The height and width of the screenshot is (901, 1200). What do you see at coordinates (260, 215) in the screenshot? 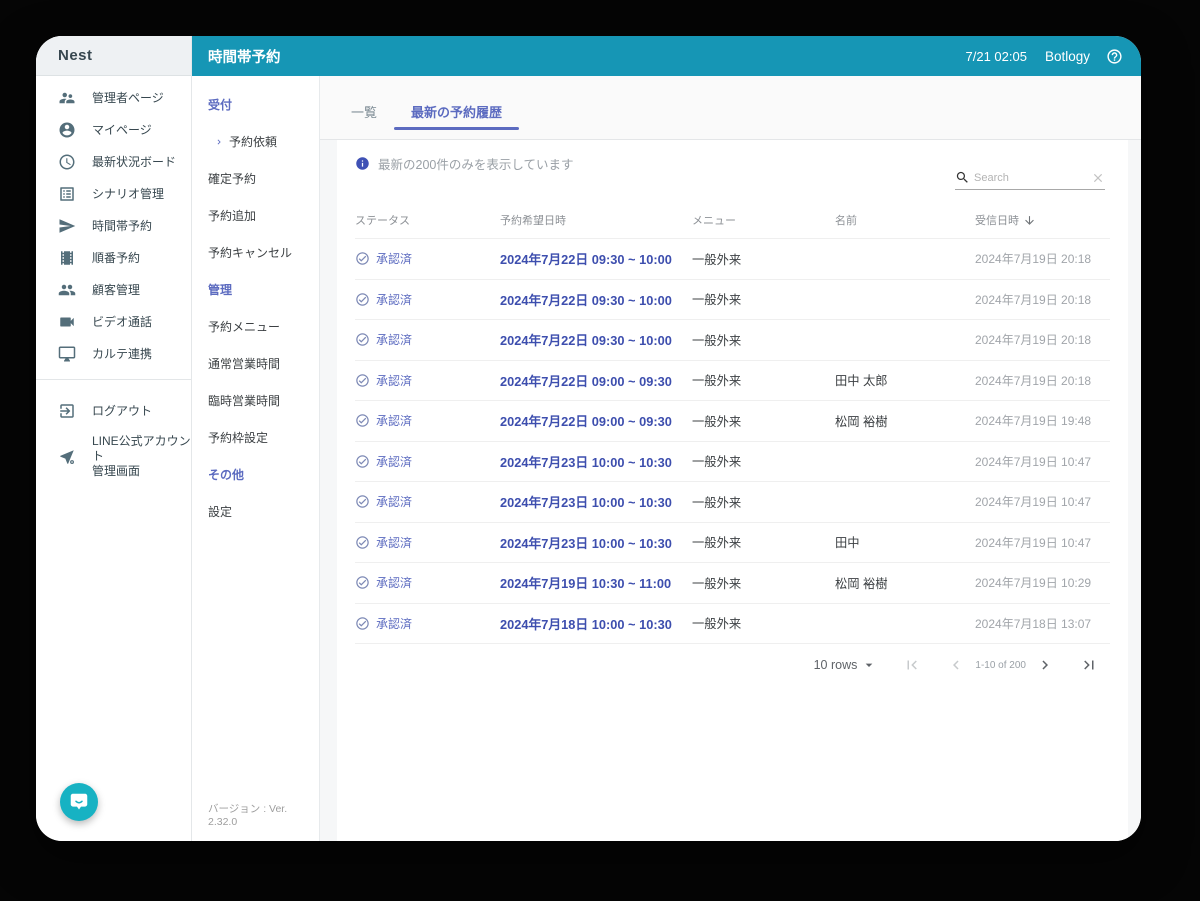
I see `submenu-item: 予約追加` at bounding box center [260, 215].